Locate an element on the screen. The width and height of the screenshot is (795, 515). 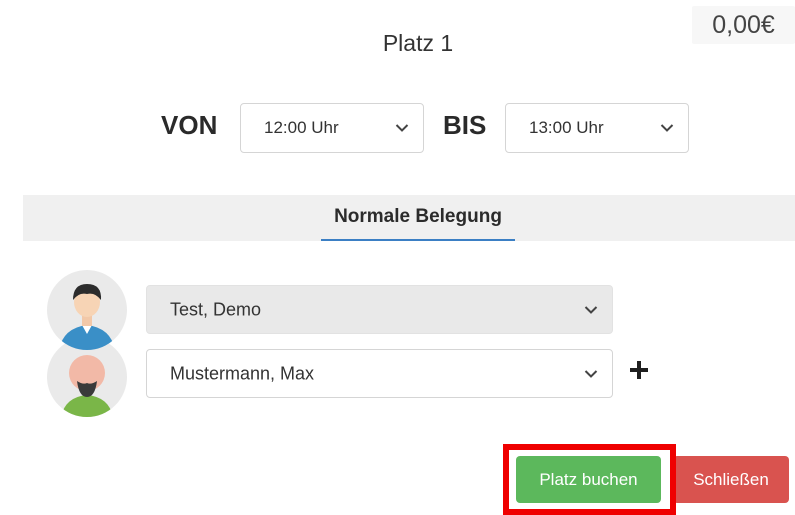
tab-bar: Normale Belegung is located at coordinates (409, 218).